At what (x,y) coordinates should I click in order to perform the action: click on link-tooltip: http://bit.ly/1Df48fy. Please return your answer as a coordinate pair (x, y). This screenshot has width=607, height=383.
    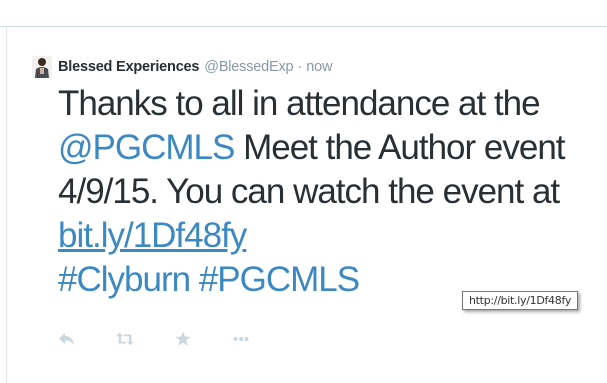
    Looking at the image, I should click on (520, 300).